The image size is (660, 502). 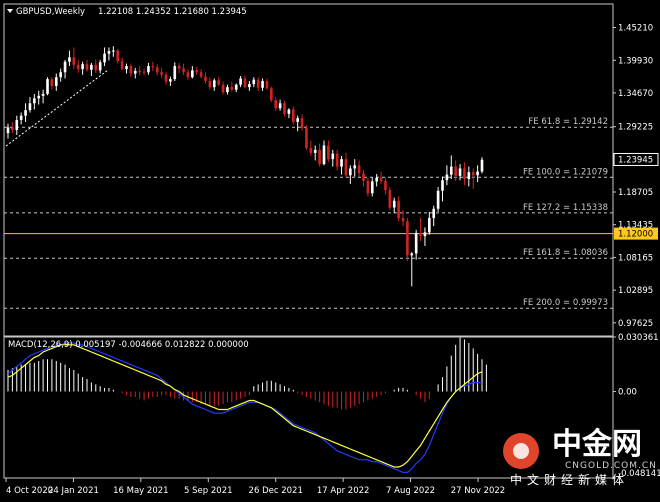 What do you see at coordinates (597, 444) in the screenshot?
I see `watermark-brand: 中金网` at bounding box center [597, 444].